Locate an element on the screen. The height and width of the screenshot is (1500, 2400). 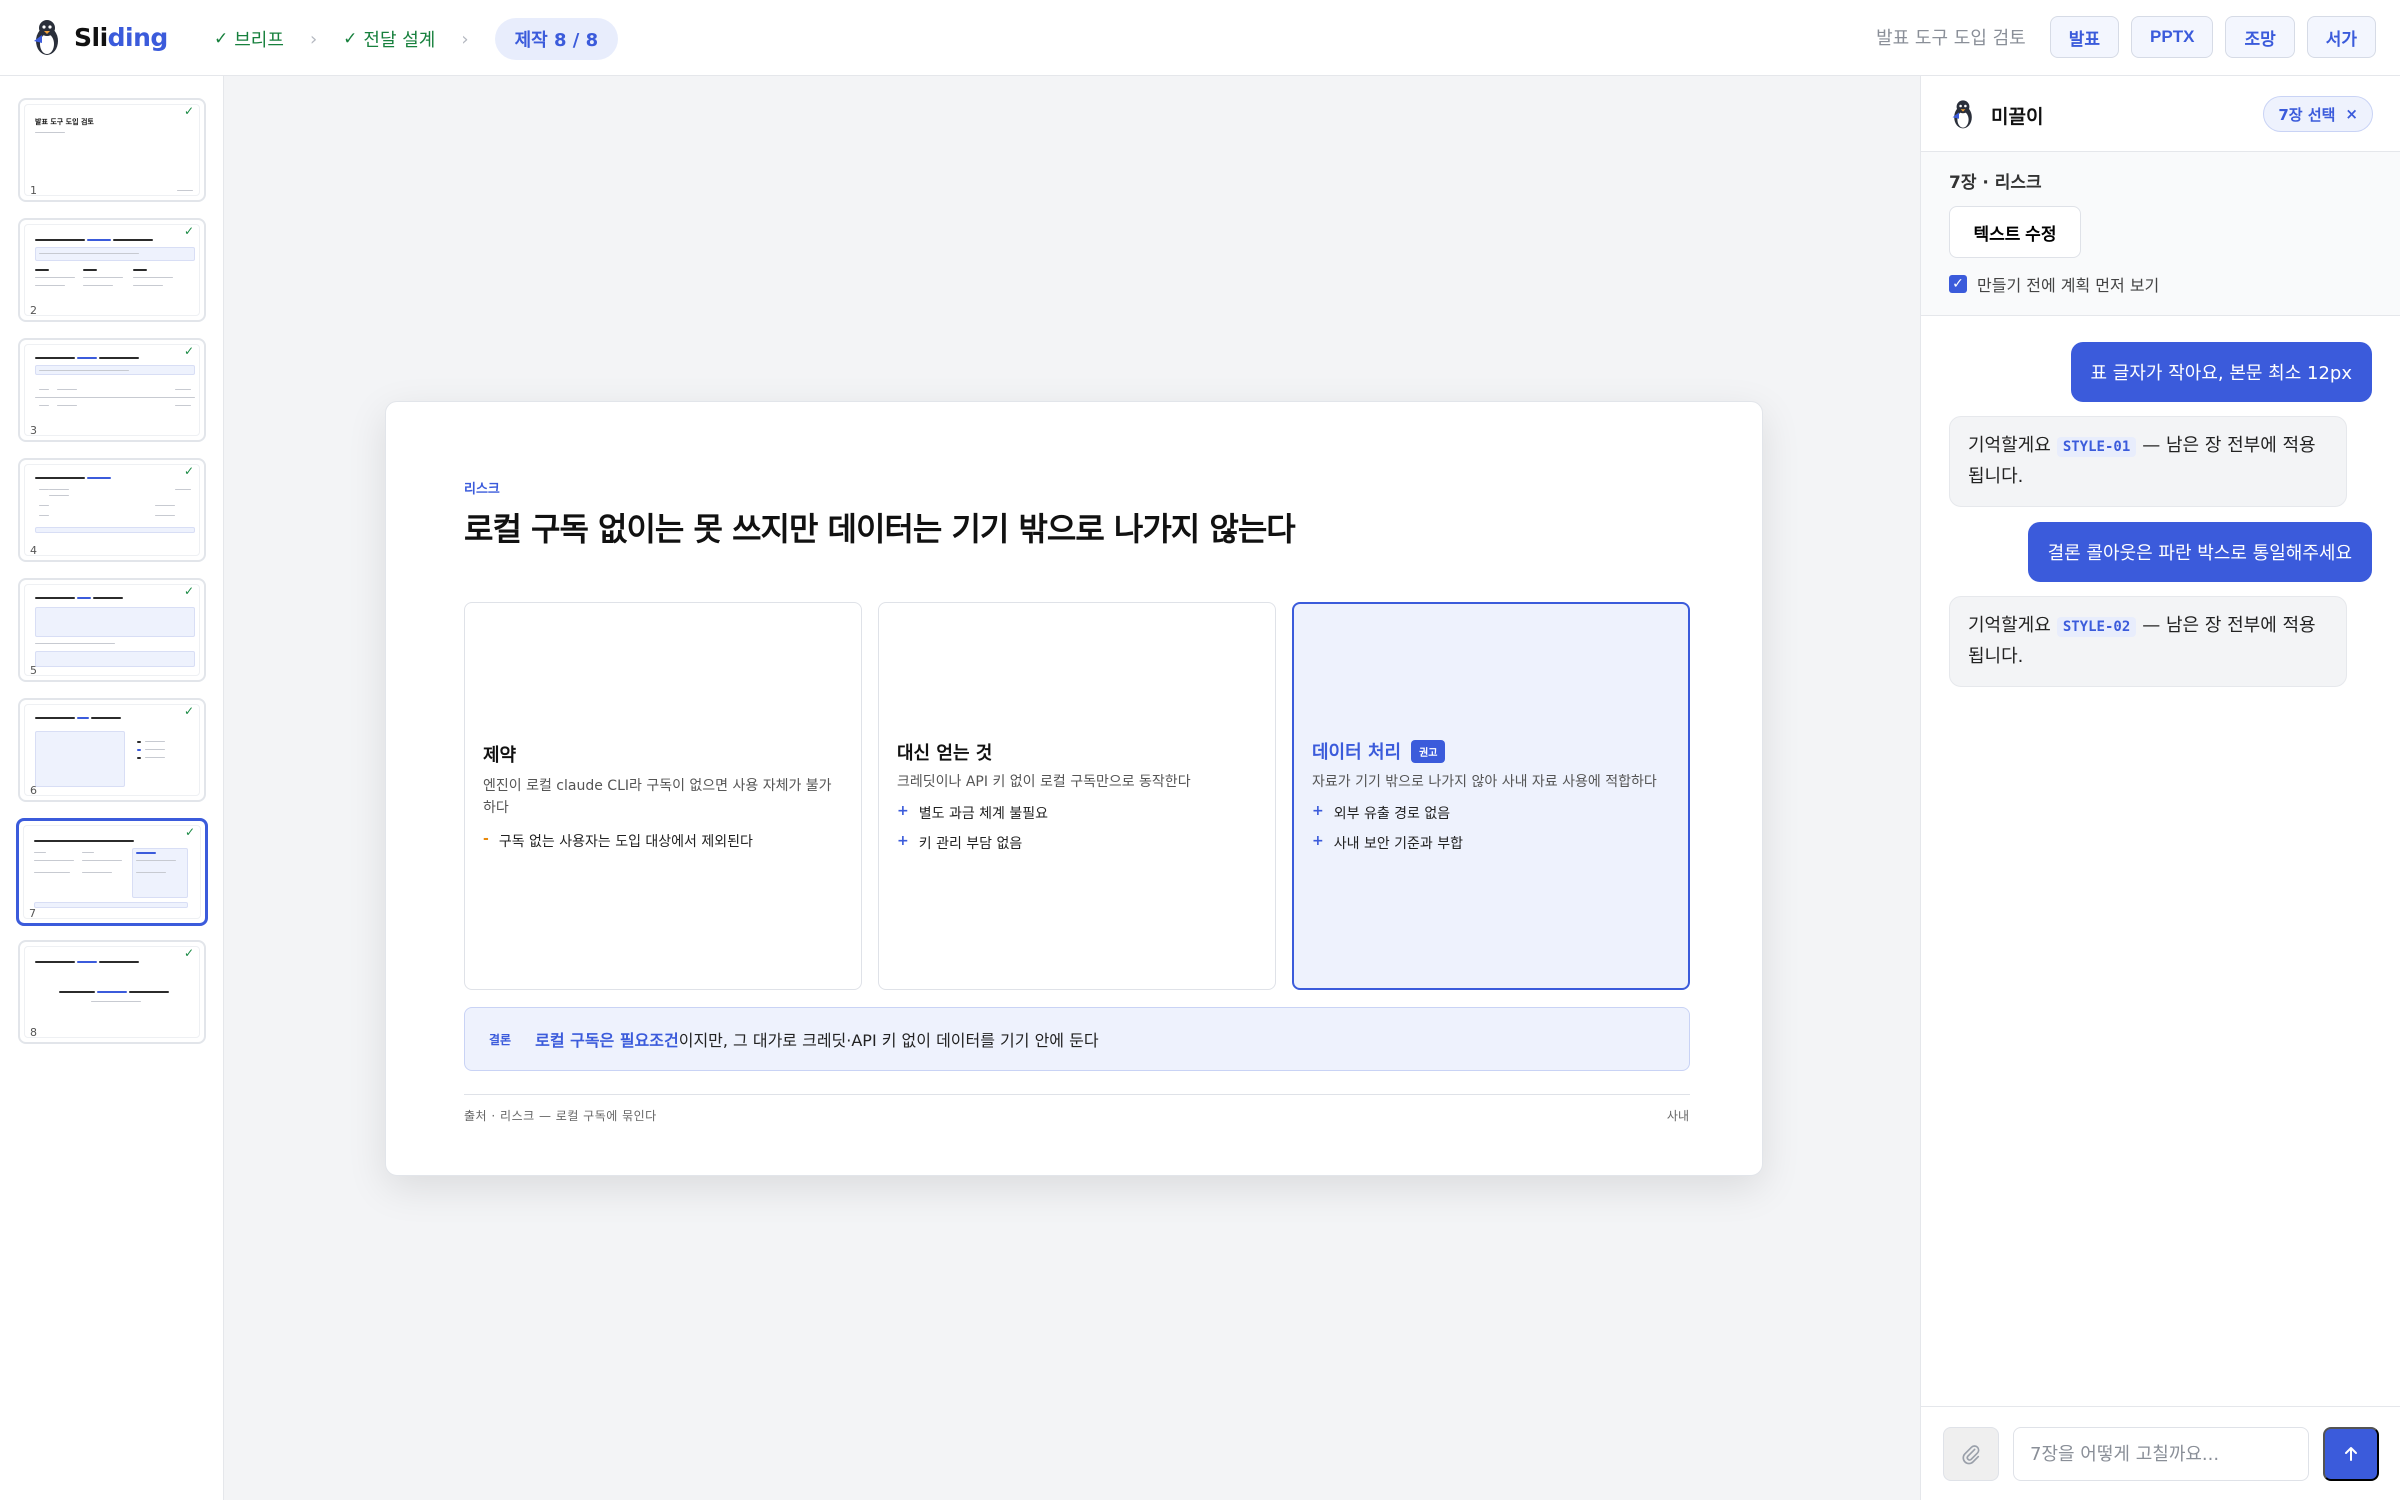
thumbnail-title: 발표 도구 도입 검토 is located at coordinates (64, 122).